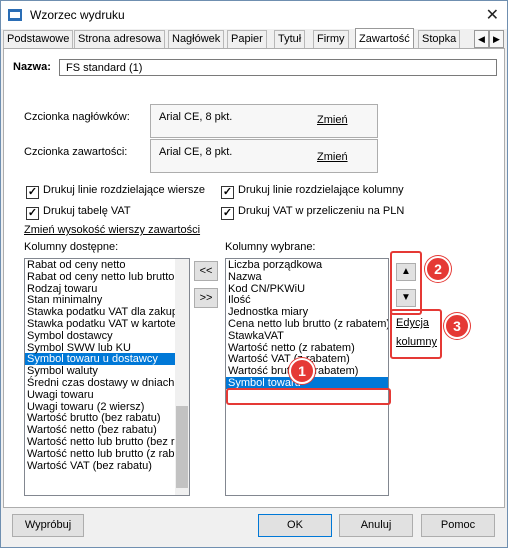 This screenshot has height=548, width=508. Describe the element at coordinates (416, 334) in the screenshot. I see `highlight-edit-link` at that location.